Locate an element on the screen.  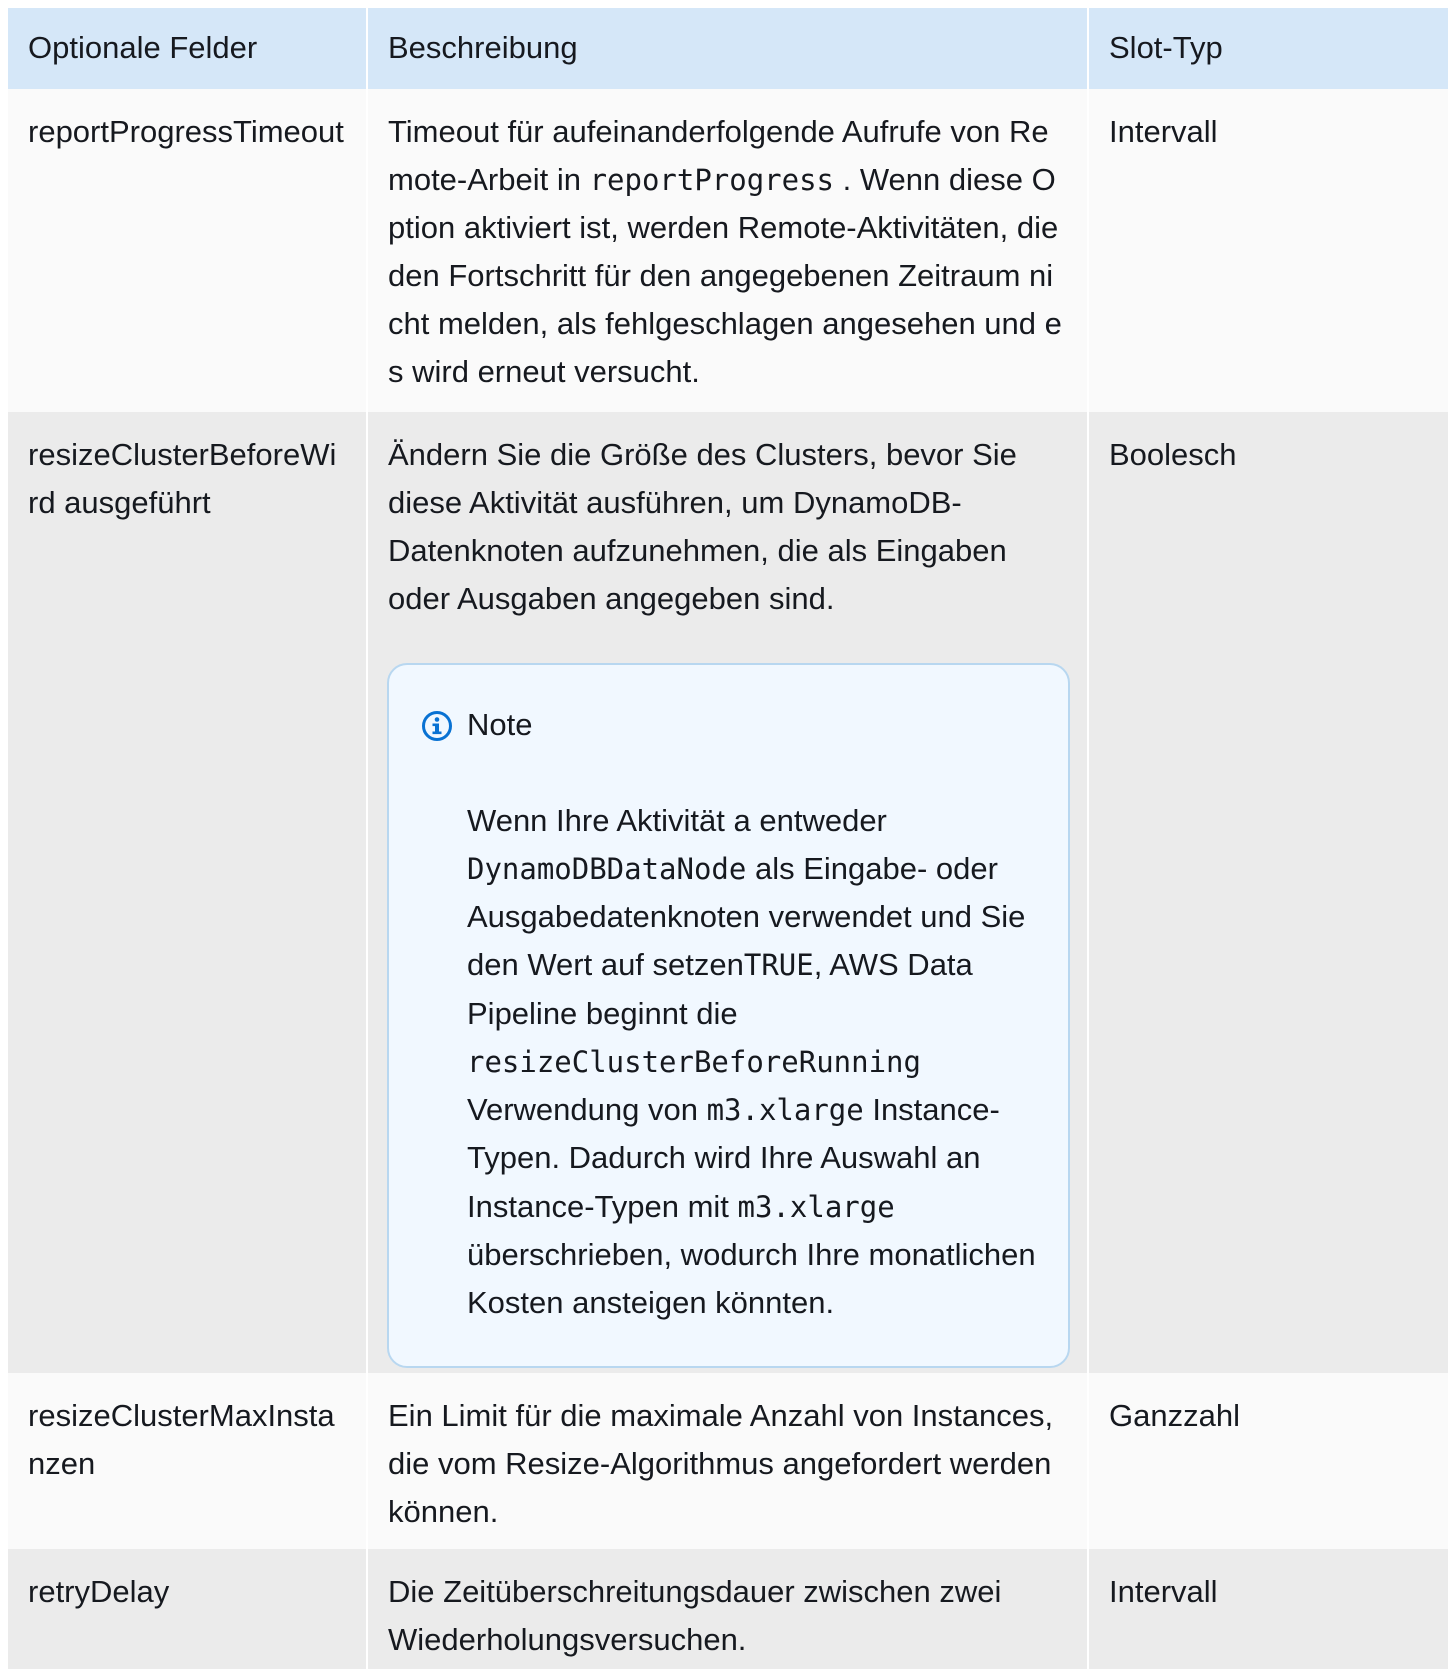
inline-code: DynamoDBDataNode is located at coordinates (607, 869).